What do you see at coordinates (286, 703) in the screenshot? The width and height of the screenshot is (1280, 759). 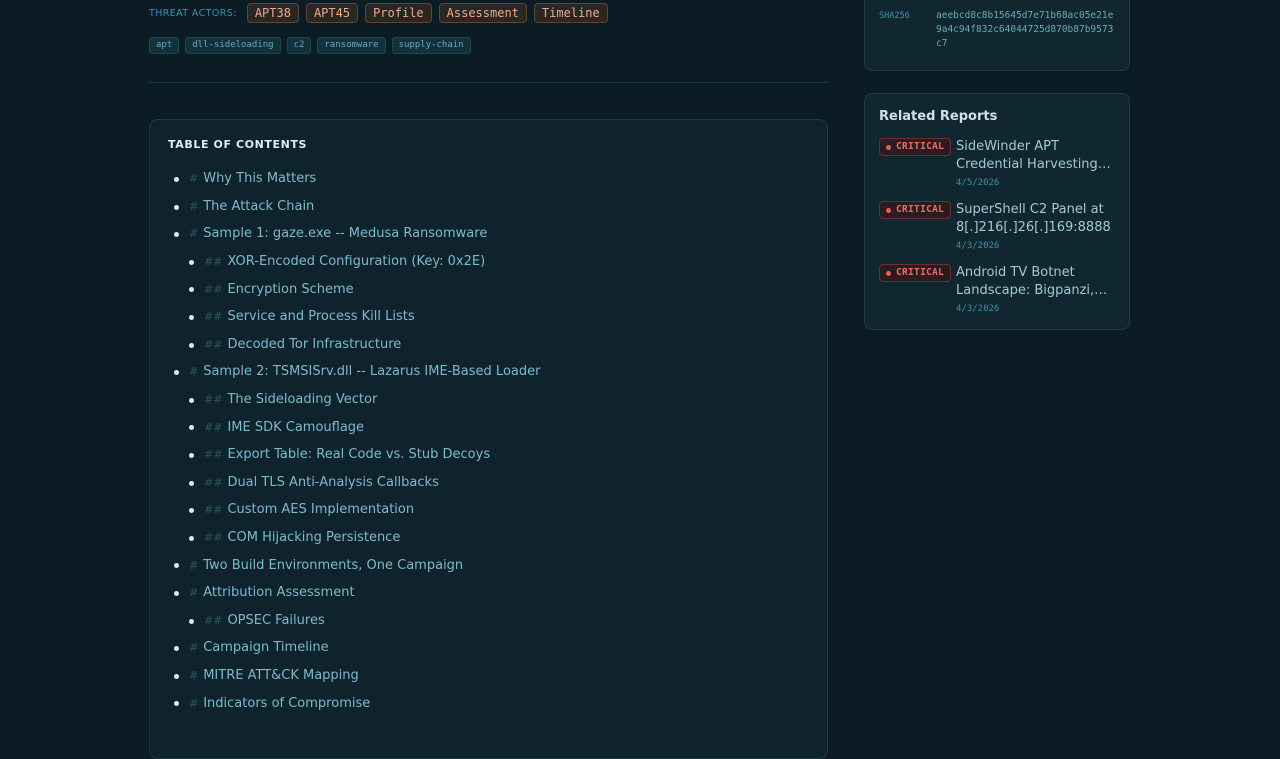 I see `toc-link: Indicators of Compromise` at bounding box center [286, 703].